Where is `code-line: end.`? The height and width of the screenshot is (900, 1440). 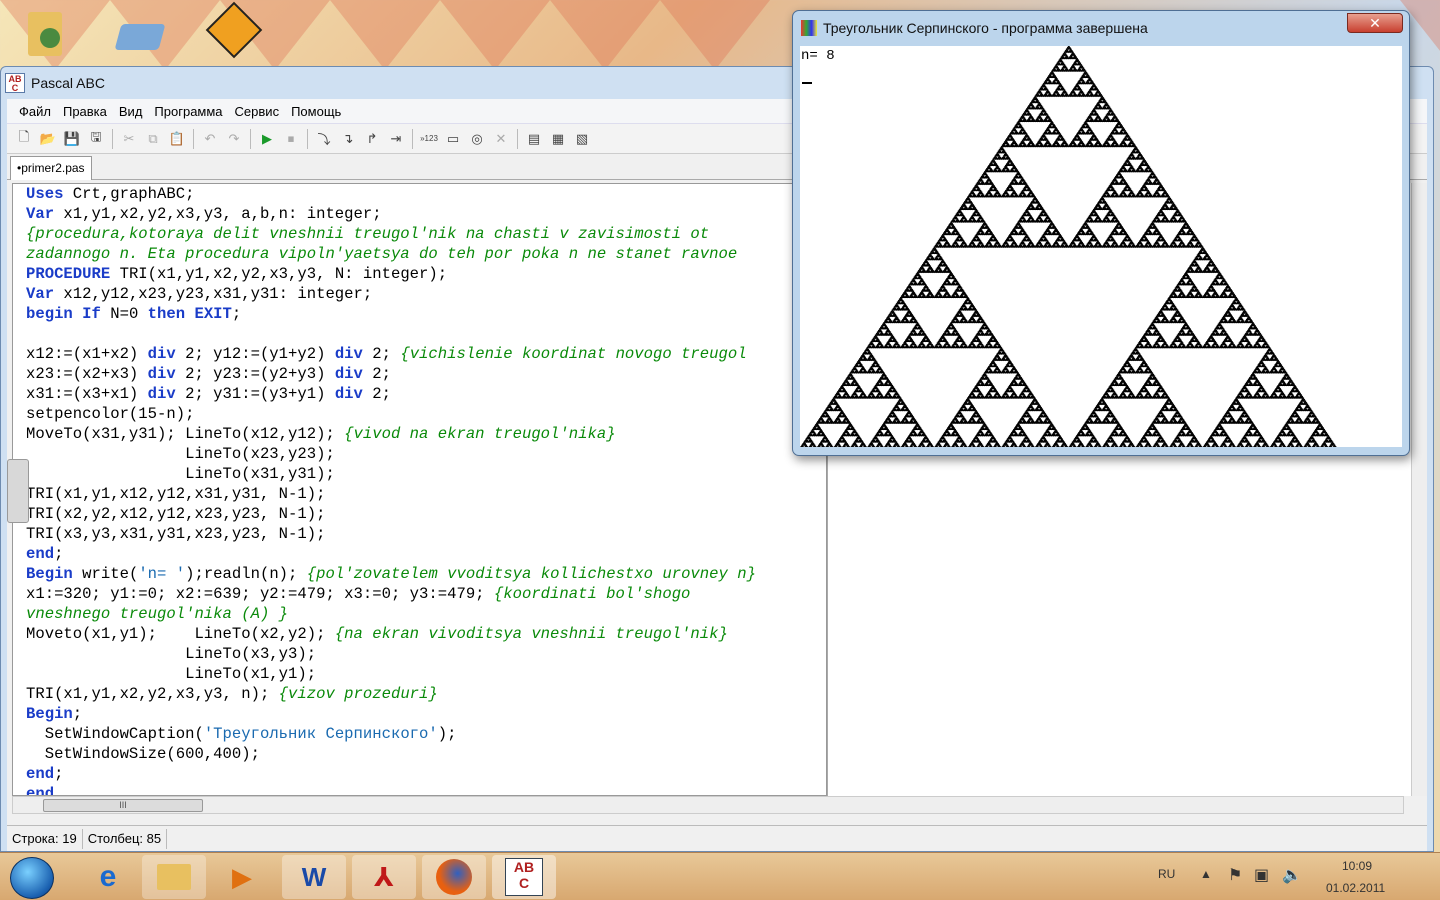
code-line: end. is located at coordinates (419, 790).